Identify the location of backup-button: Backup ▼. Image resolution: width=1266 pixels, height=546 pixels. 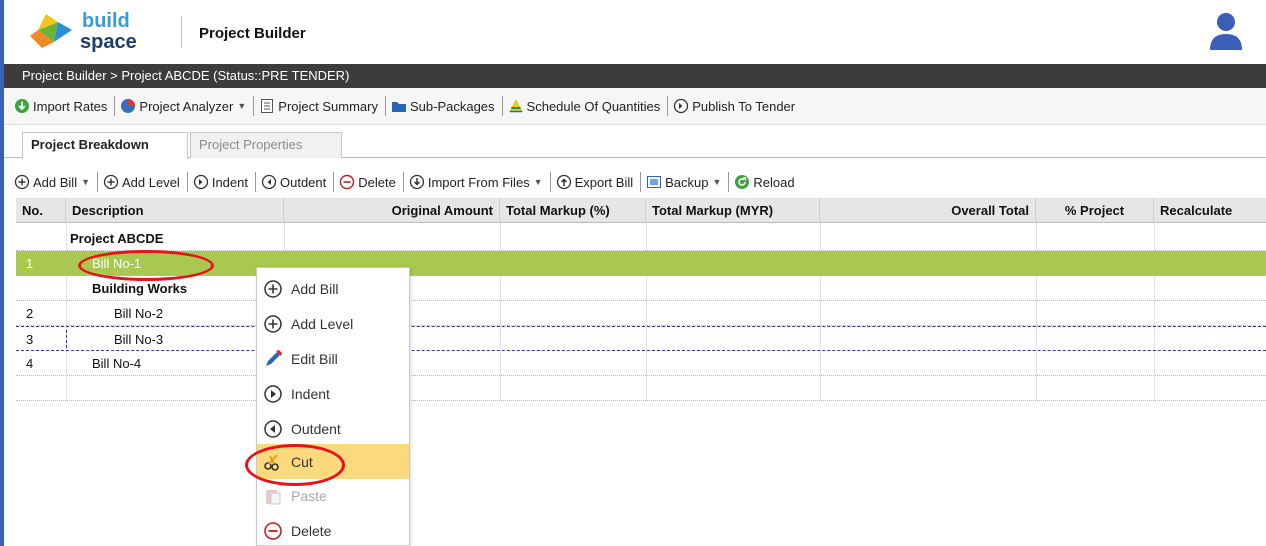
(684, 182).